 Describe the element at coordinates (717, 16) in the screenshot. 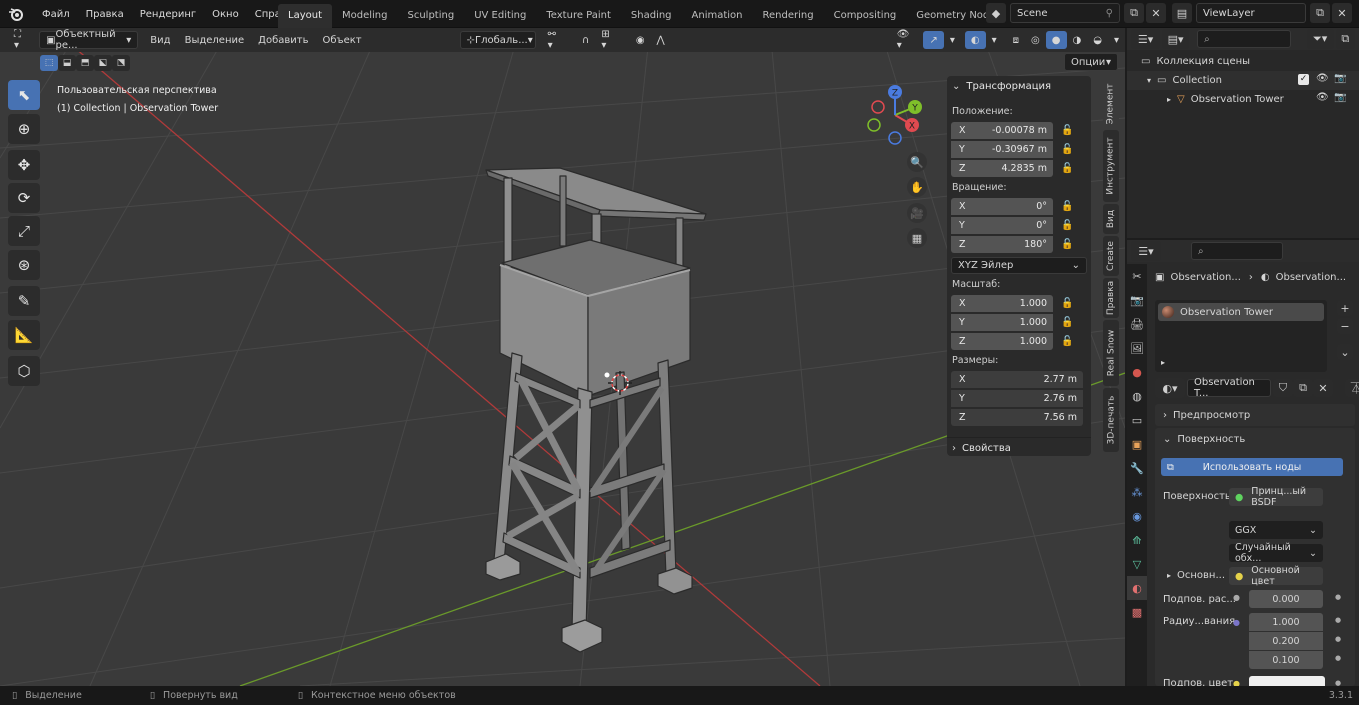

I see `tab-animation: Animation` at that location.